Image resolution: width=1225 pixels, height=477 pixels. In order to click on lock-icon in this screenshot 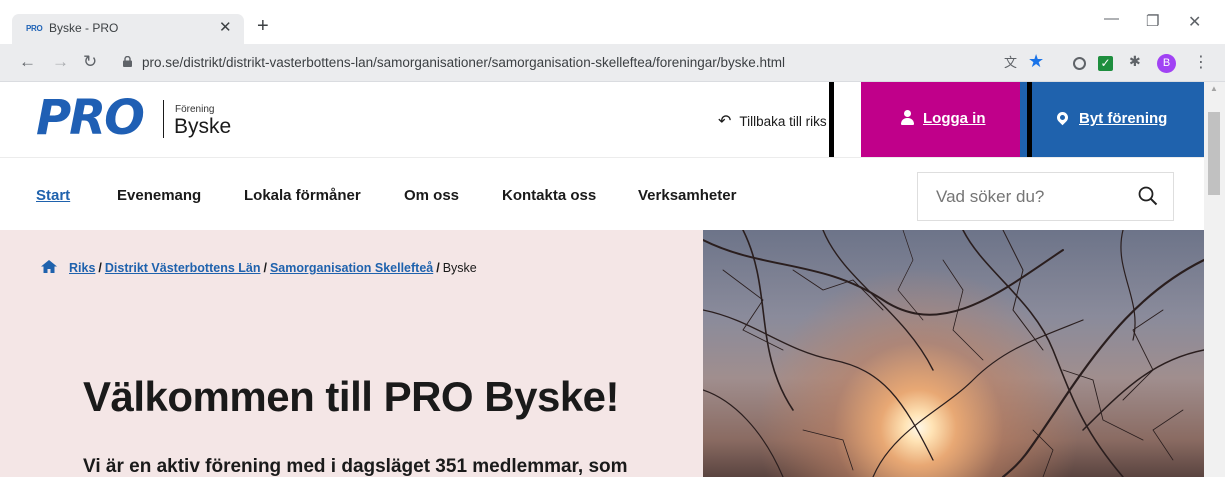, I will do `click(127, 61)`.